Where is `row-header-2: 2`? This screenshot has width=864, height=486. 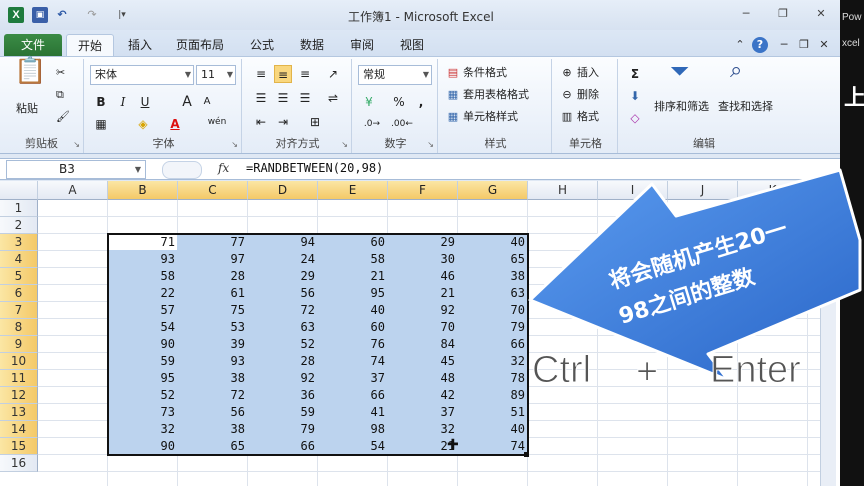
row-header-2: 2 is located at coordinates (19, 225).